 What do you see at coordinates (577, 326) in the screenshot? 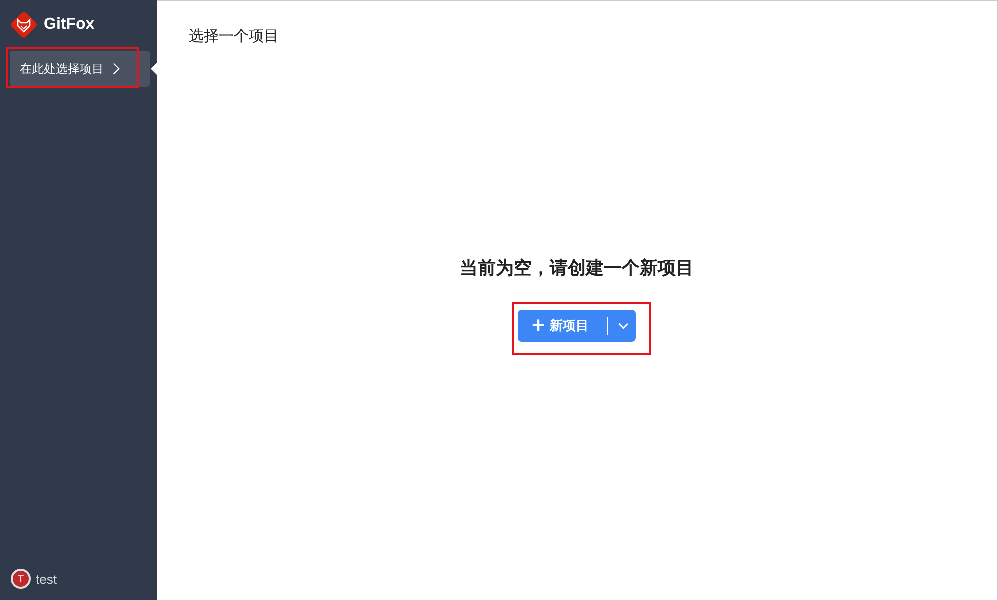
I see `new-project-button: + 新项目` at bounding box center [577, 326].